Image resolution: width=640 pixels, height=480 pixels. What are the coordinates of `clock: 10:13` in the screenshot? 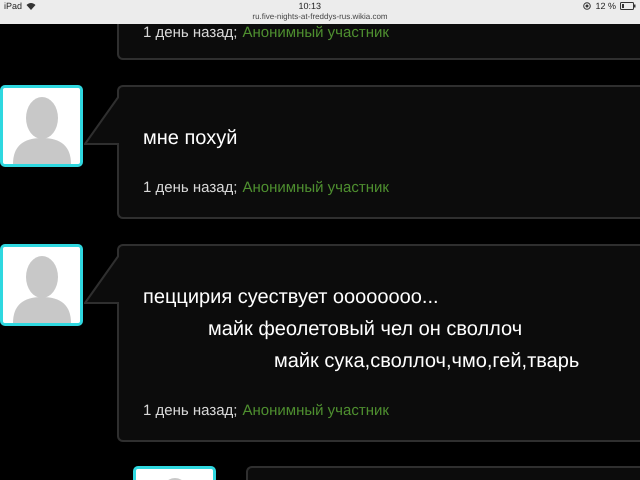 It's located at (310, 6).